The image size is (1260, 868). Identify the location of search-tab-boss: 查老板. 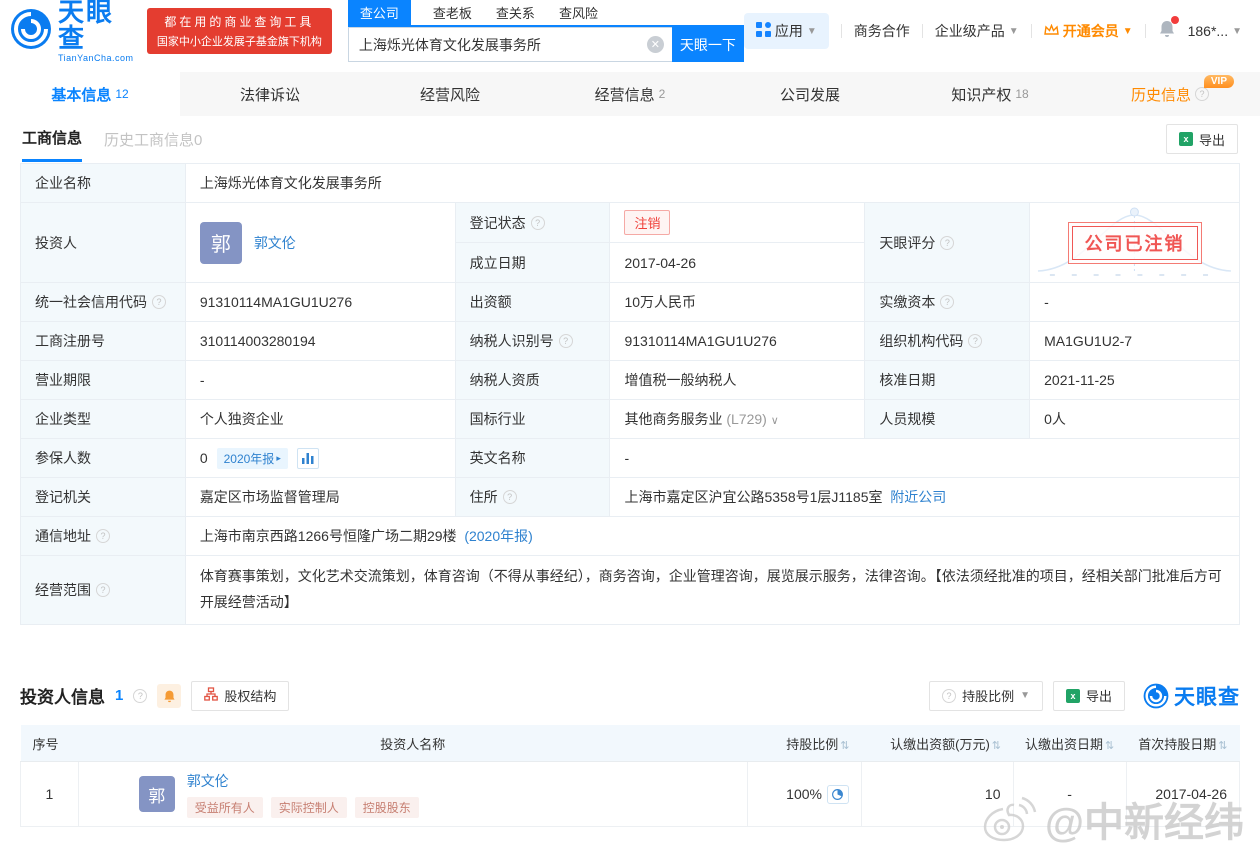
(452, 12).